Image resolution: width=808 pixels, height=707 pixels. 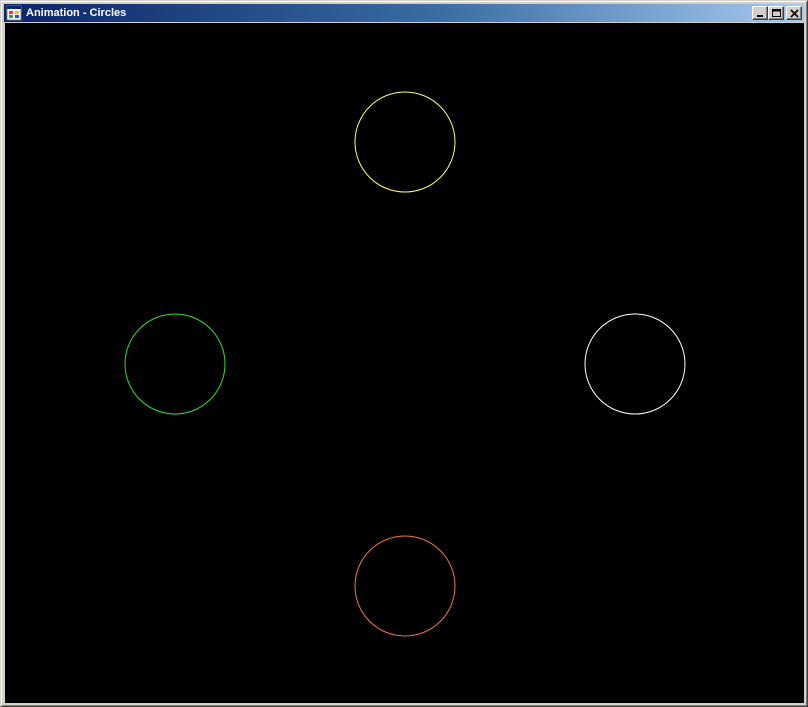 I want to click on caption-buttons, so click(x=777, y=13).